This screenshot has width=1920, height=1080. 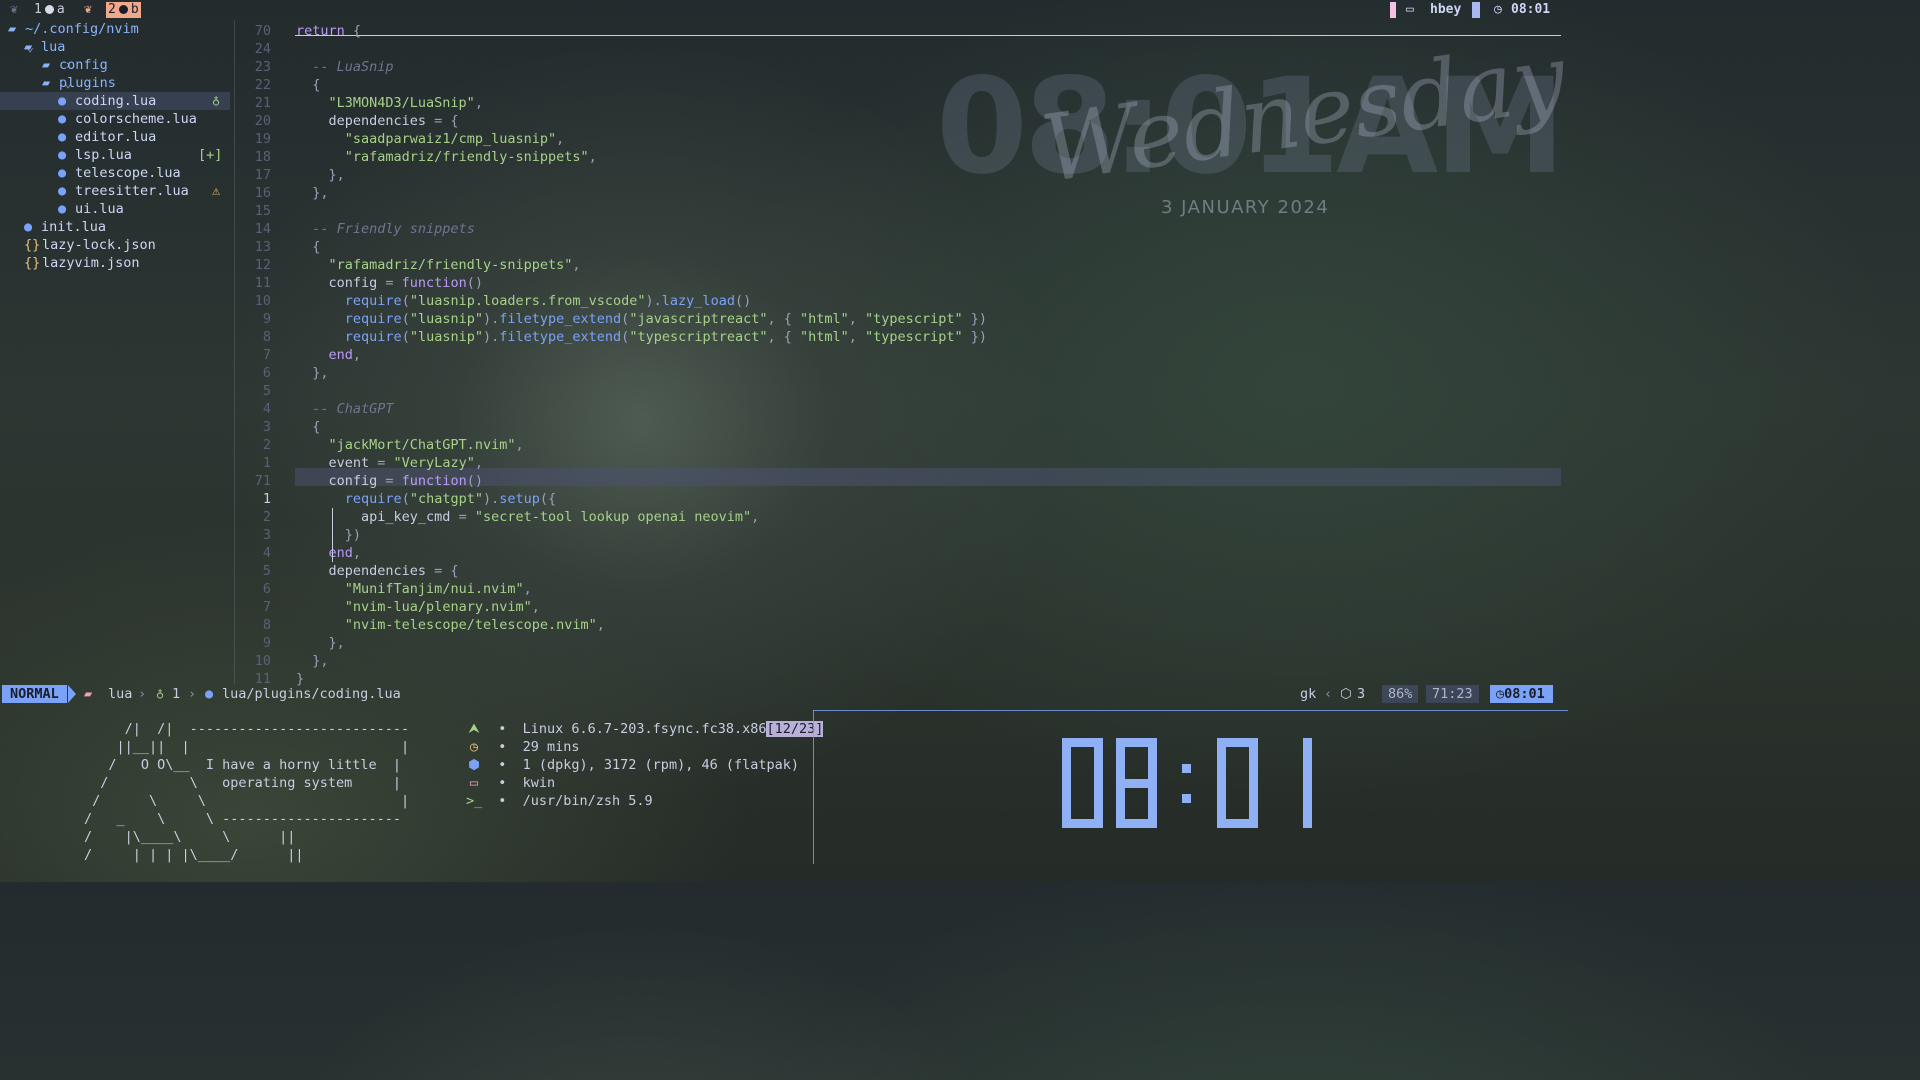 I want to click on code-token: (, so click(x=405, y=337).